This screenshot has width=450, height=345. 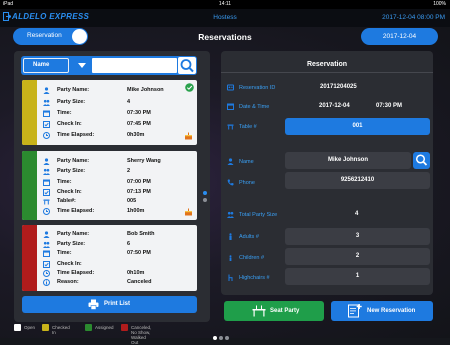 What do you see at coordinates (439, 4) in the screenshot?
I see `battery-level: 100%` at bounding box center [439, 4].